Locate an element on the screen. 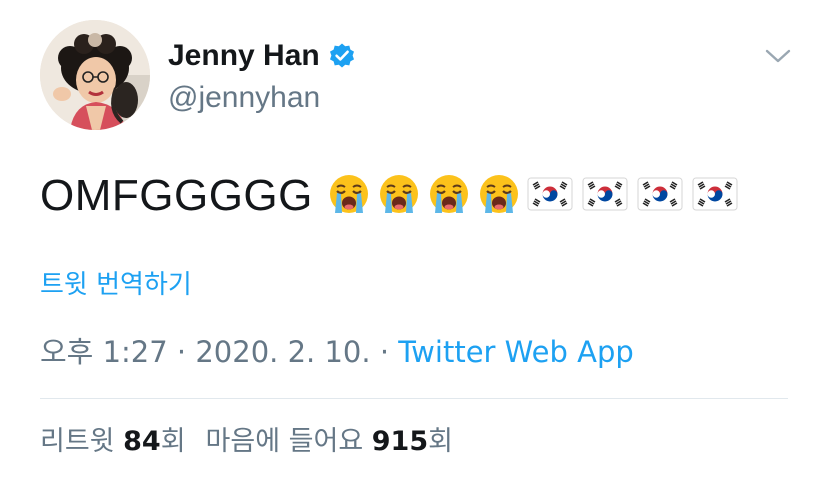 The height and width of the screenshot is (483, 828). avatar is located at coordinates (95, 75).